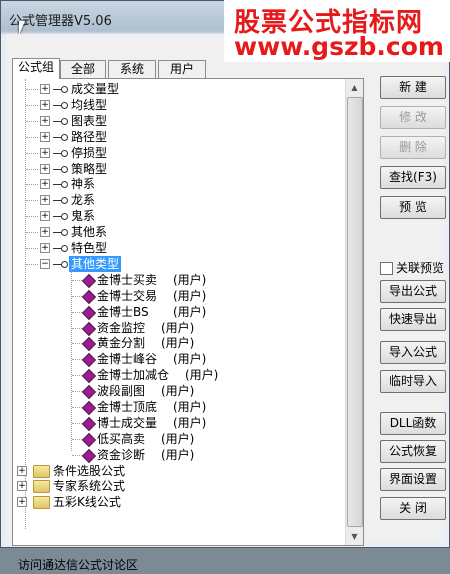 Image resolution: width=450 pixels, height=574 pixels. What do you see at coordinates (413, 508) in the screenshot?
I see `close-button: 关 闭` at bounding box center [413, 508].